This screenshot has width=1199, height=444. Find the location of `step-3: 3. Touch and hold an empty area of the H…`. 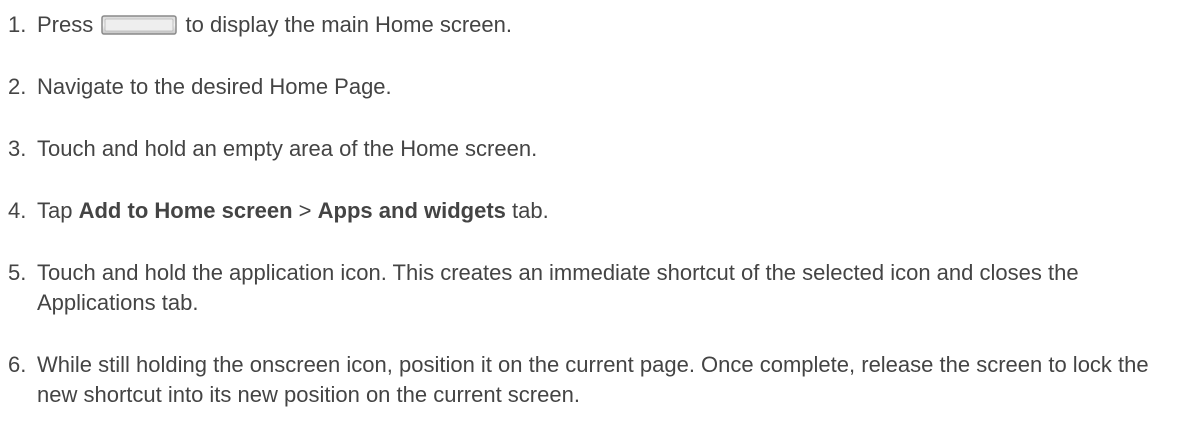

step-3: 3. Touch and hold an empty area of the H… is located at coordinates (600, 149).